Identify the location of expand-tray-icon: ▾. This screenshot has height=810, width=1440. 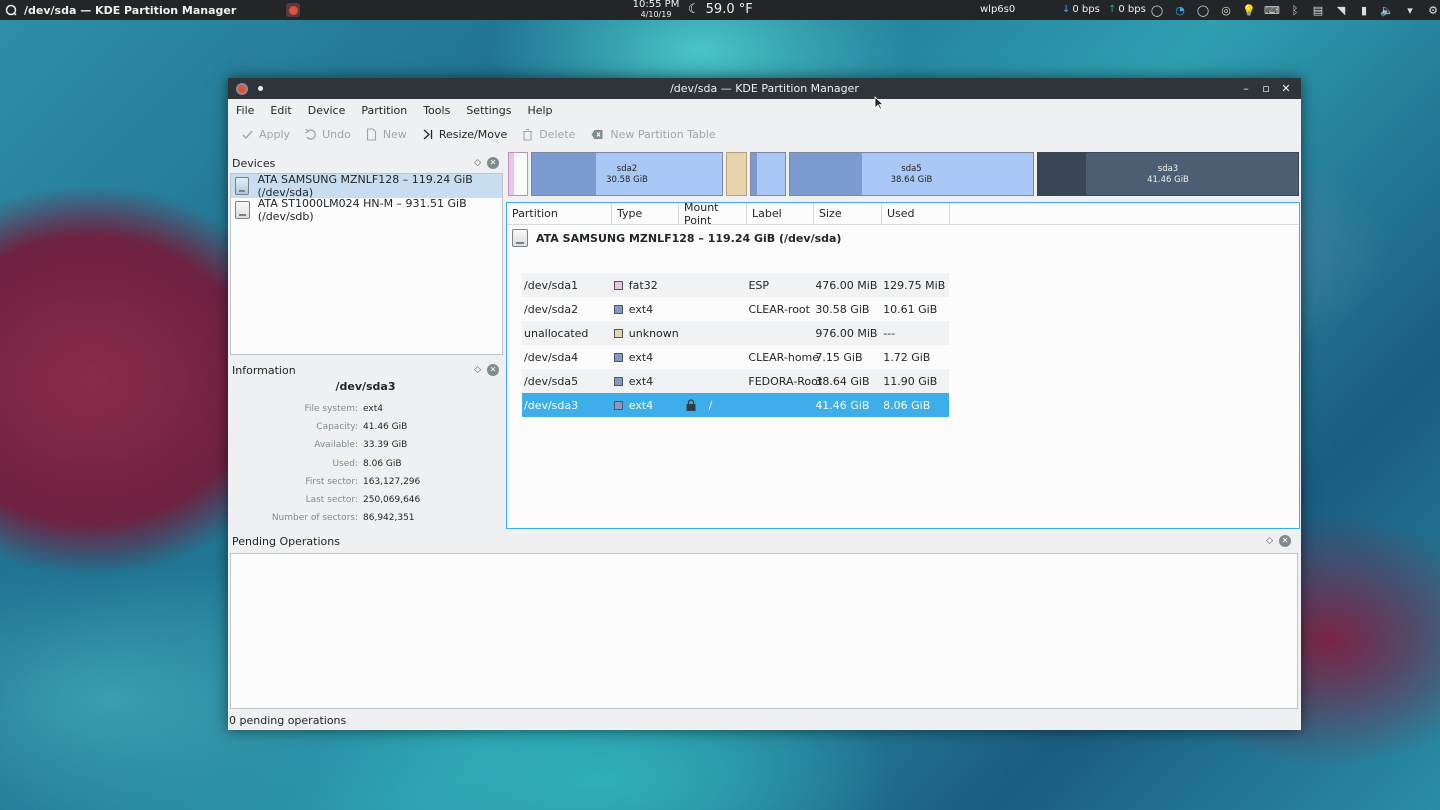
(1410, 10).